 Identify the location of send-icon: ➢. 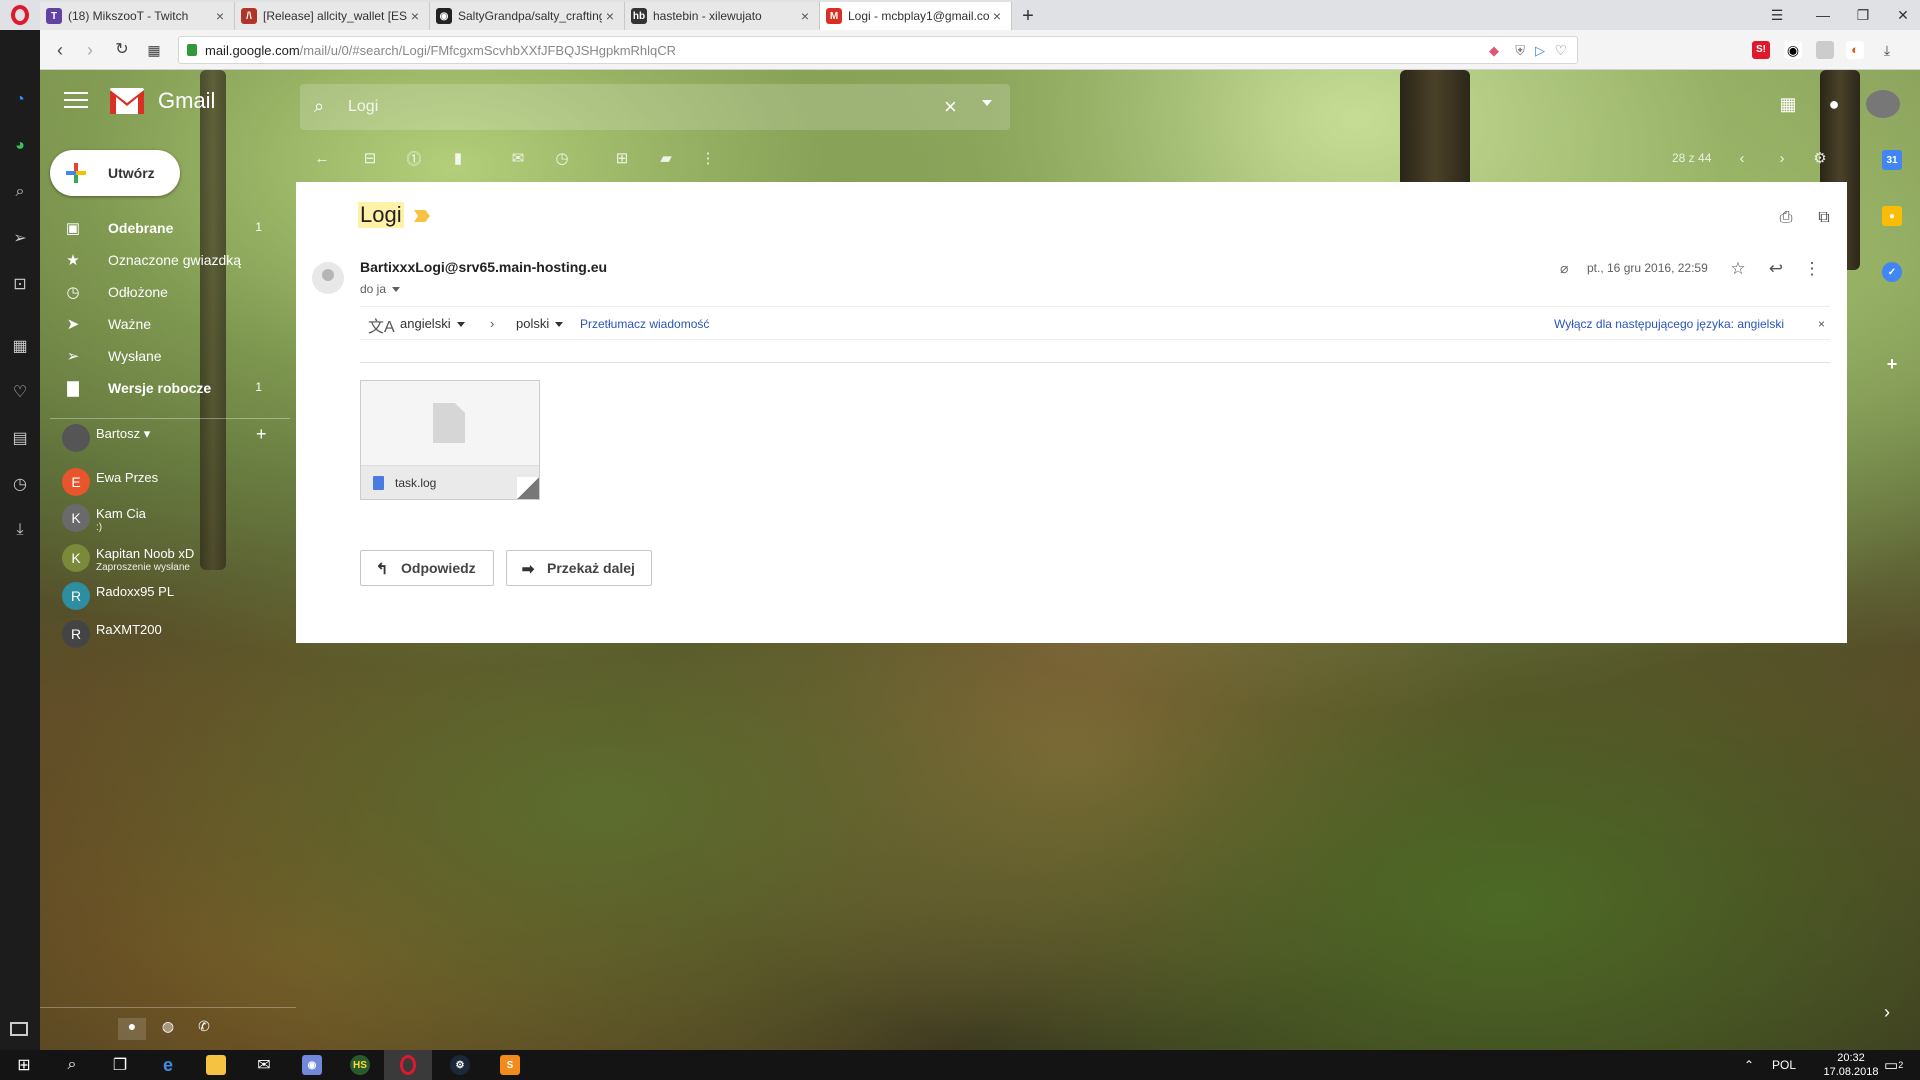
(20, 238).